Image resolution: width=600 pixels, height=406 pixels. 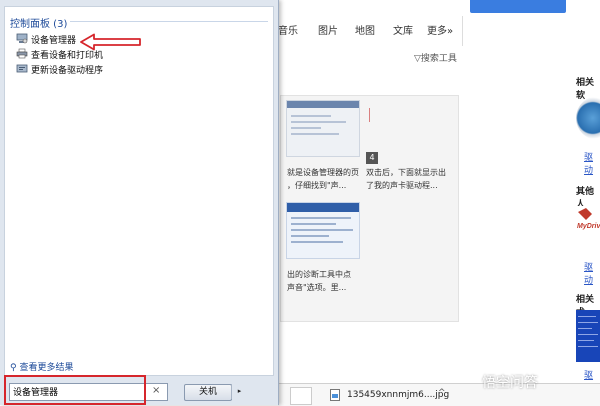 I want to click on group-divider, so click(x=169, y=21).